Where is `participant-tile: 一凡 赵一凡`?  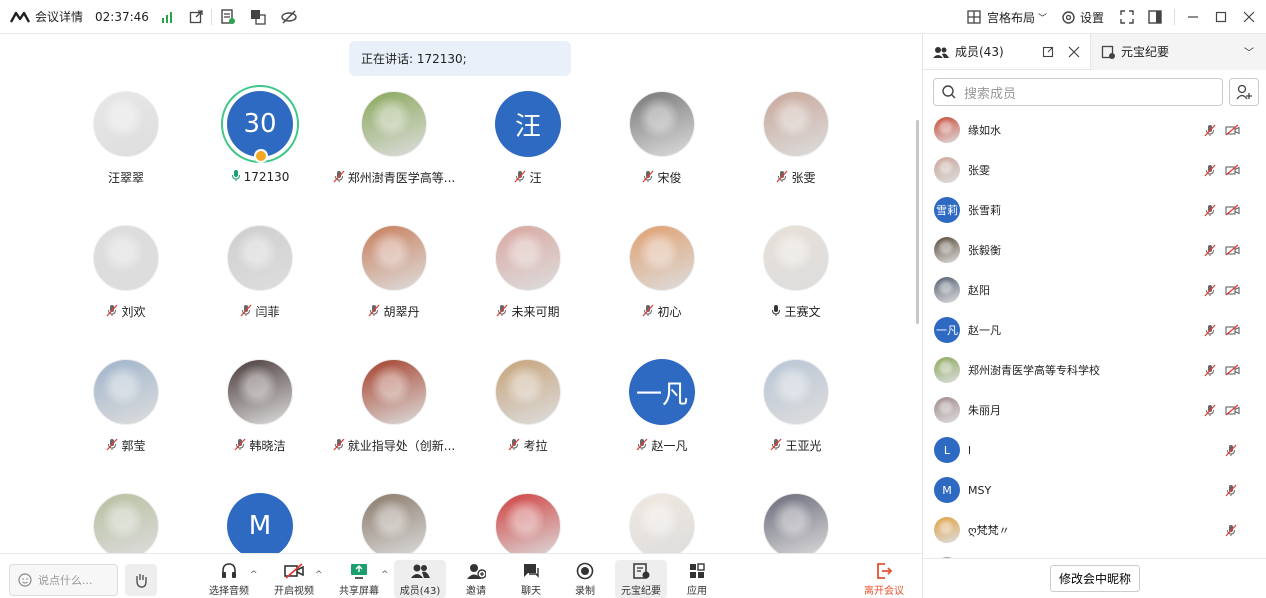
participant-tile: 一凡 赵一凡 is located at coordinates (662, 417).